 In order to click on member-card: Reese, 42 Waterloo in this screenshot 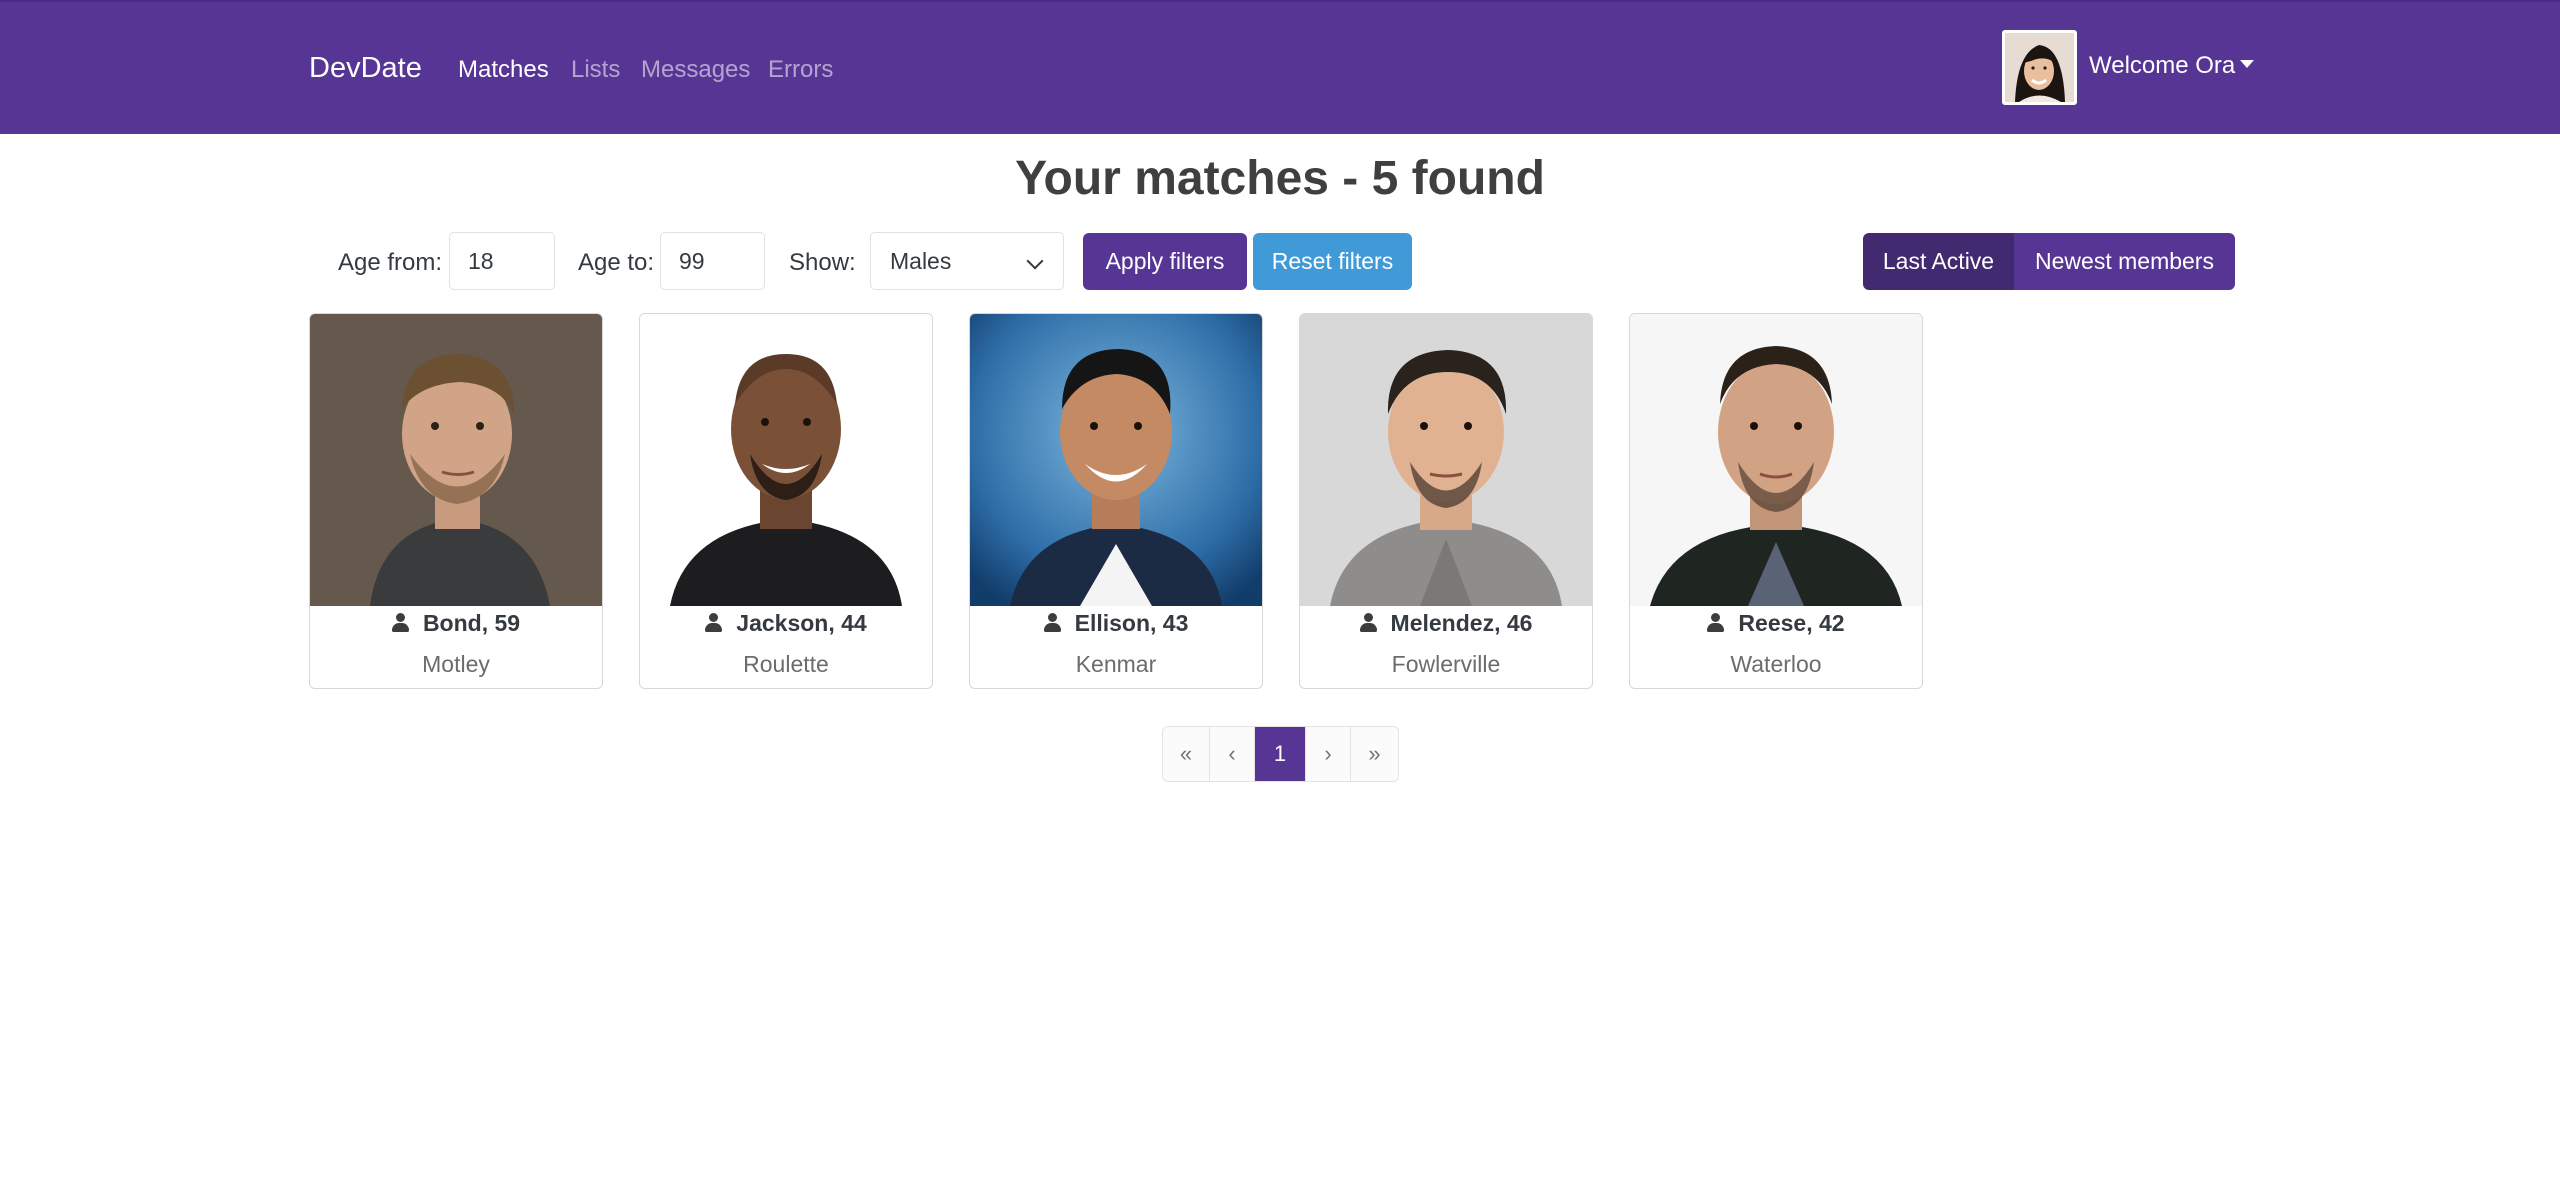, I will do `click(1776, 501)`.